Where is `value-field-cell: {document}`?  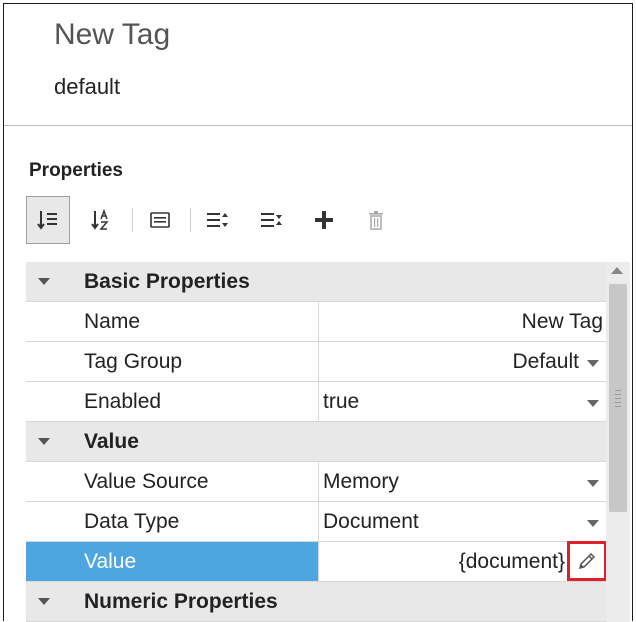 value-field-cell: {document} is located at coordinates (462, 561).